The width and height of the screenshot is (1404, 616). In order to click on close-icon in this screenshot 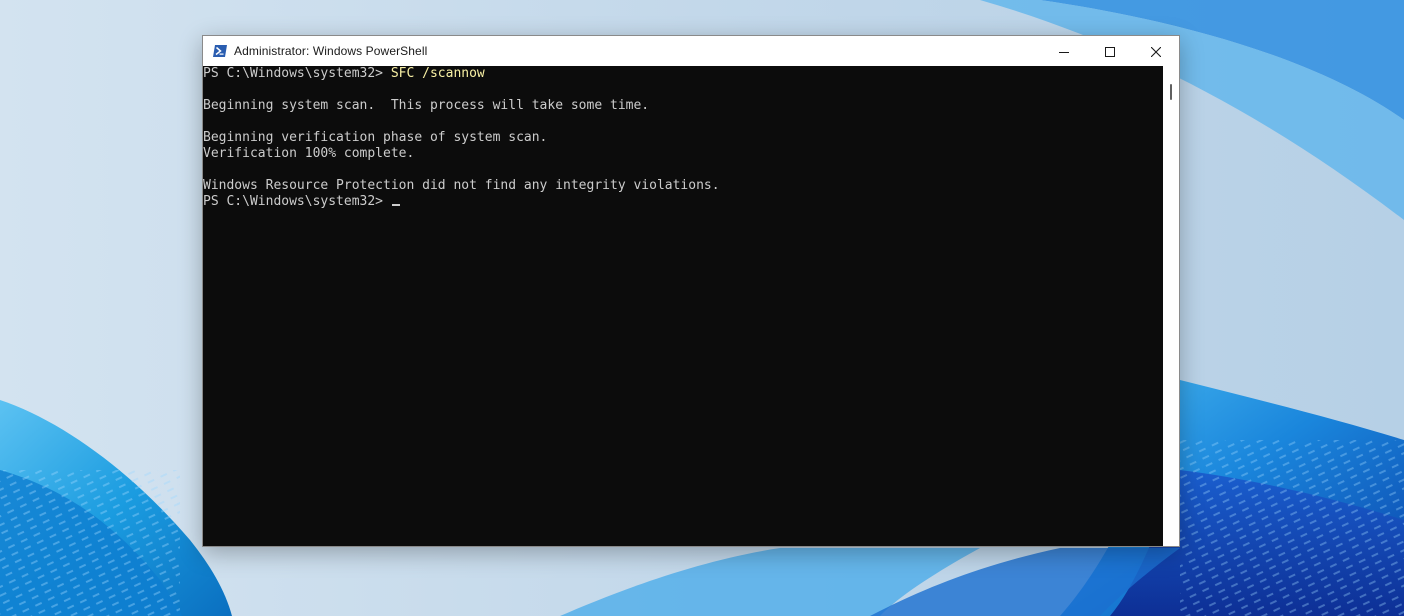, I will do `click(1156, 51)`.